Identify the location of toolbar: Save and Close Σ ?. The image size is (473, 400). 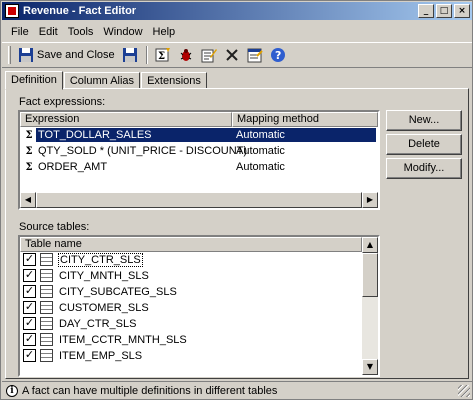
(237, 55).